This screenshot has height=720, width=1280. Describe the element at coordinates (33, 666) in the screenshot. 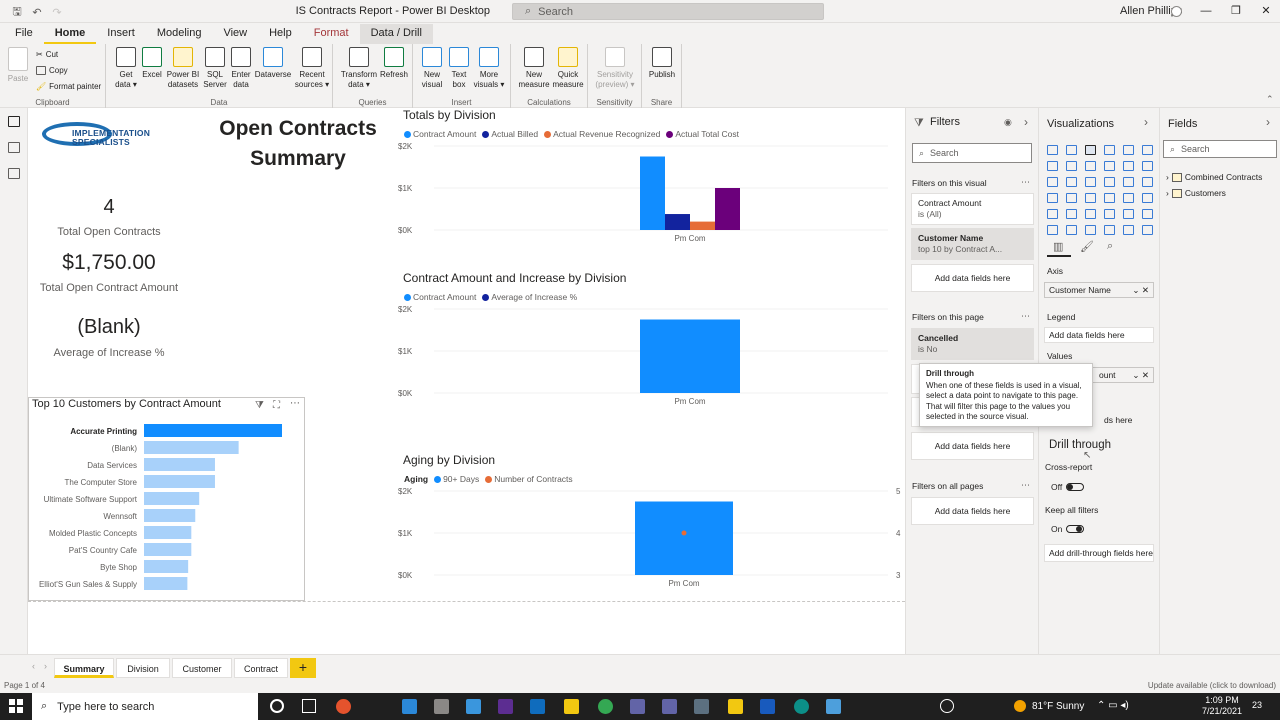

I see `chevron-left-icon: ‹` at that location.